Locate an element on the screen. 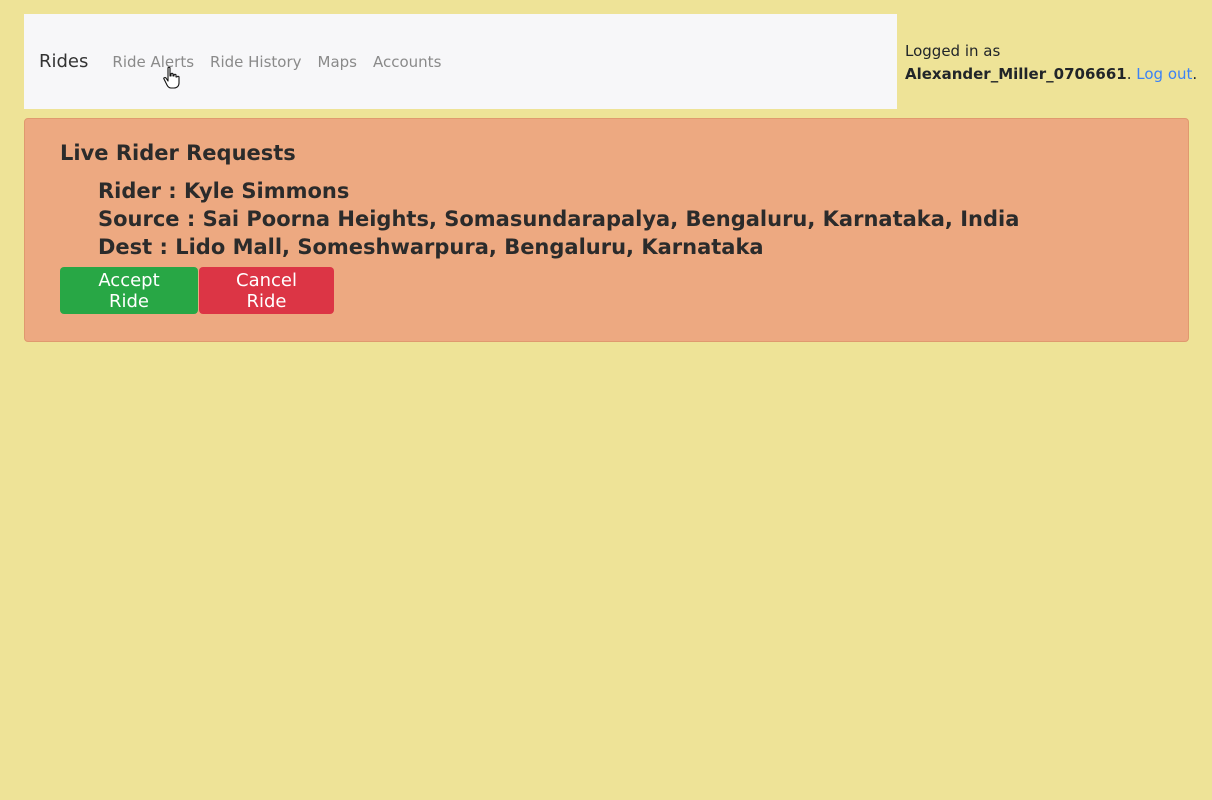 This screenshot has height=800, width=1212. logout-link: Log out is located at coordinates (1164, 74).